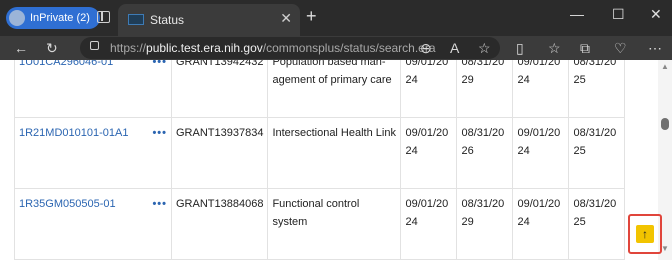  What do you see at coordinates (585, 48) in the screenshot?
I see `collections-icon: ⧉` at bounding box center [585, 48].